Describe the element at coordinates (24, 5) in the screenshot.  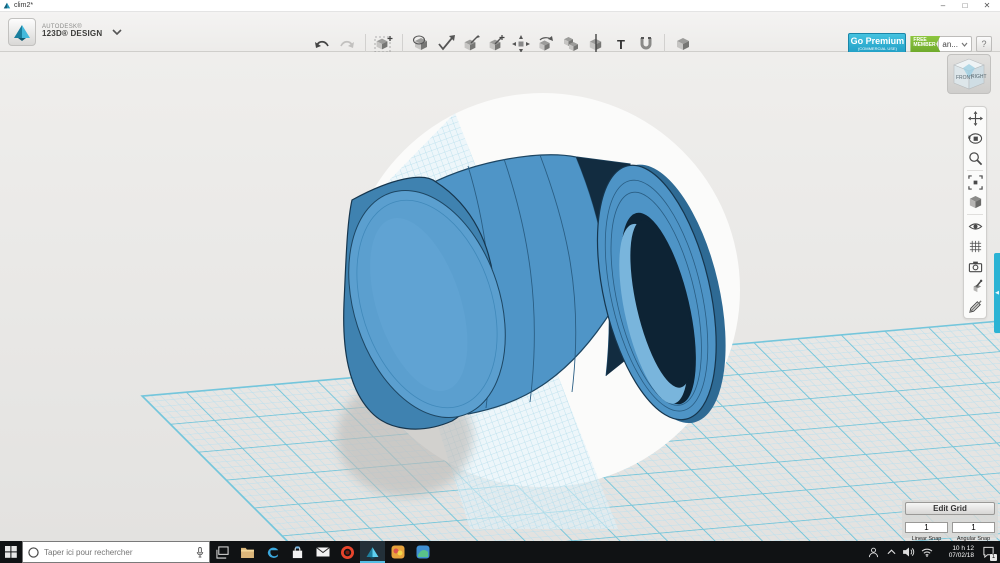
I see `document-title: clim2*` at that location.